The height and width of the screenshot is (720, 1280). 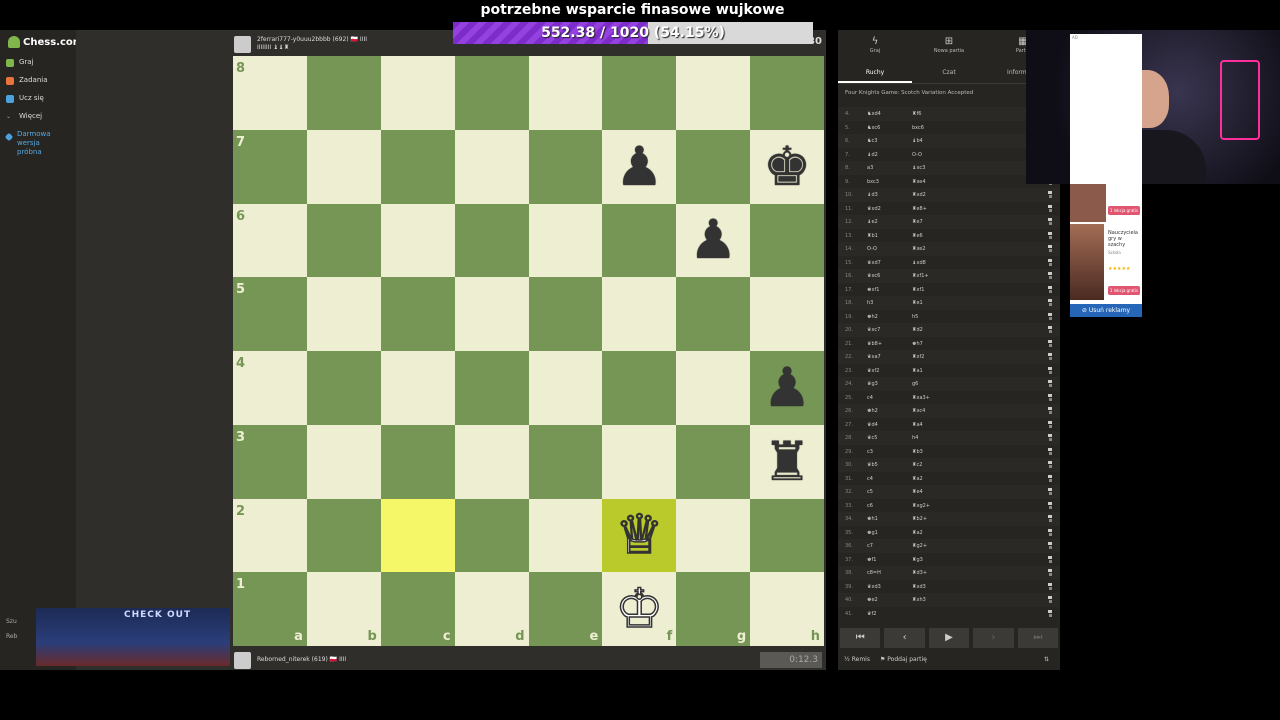 I want to click on nav-item-free-trial: Darmowa wersja próbna, so click(x=30, y=143).